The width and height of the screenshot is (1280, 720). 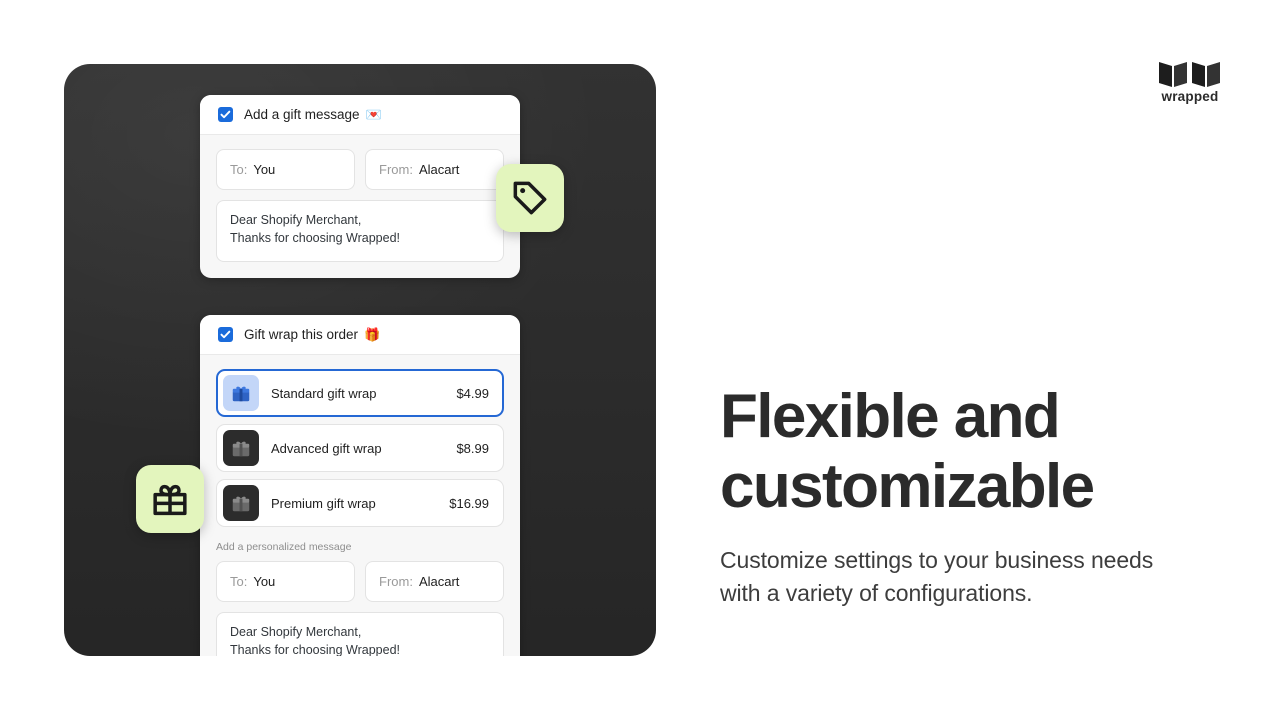 What do you see at coordinates (373, 114) in the screenshot?
I see `love-letter-emoji: 💌` at bounding box center [373, 114].